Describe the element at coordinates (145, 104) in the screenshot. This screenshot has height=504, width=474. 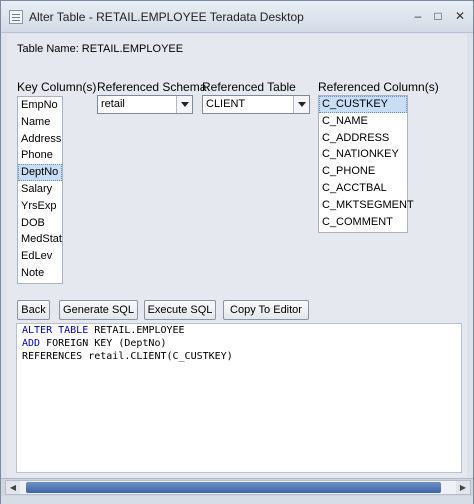
I see `schema-dropdown: retail` at that location.